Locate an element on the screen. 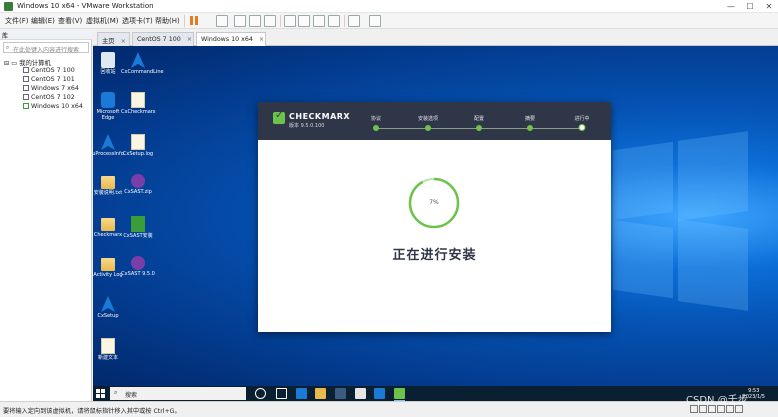  edge-taskbar-icon is located at coordinates (301, 393).